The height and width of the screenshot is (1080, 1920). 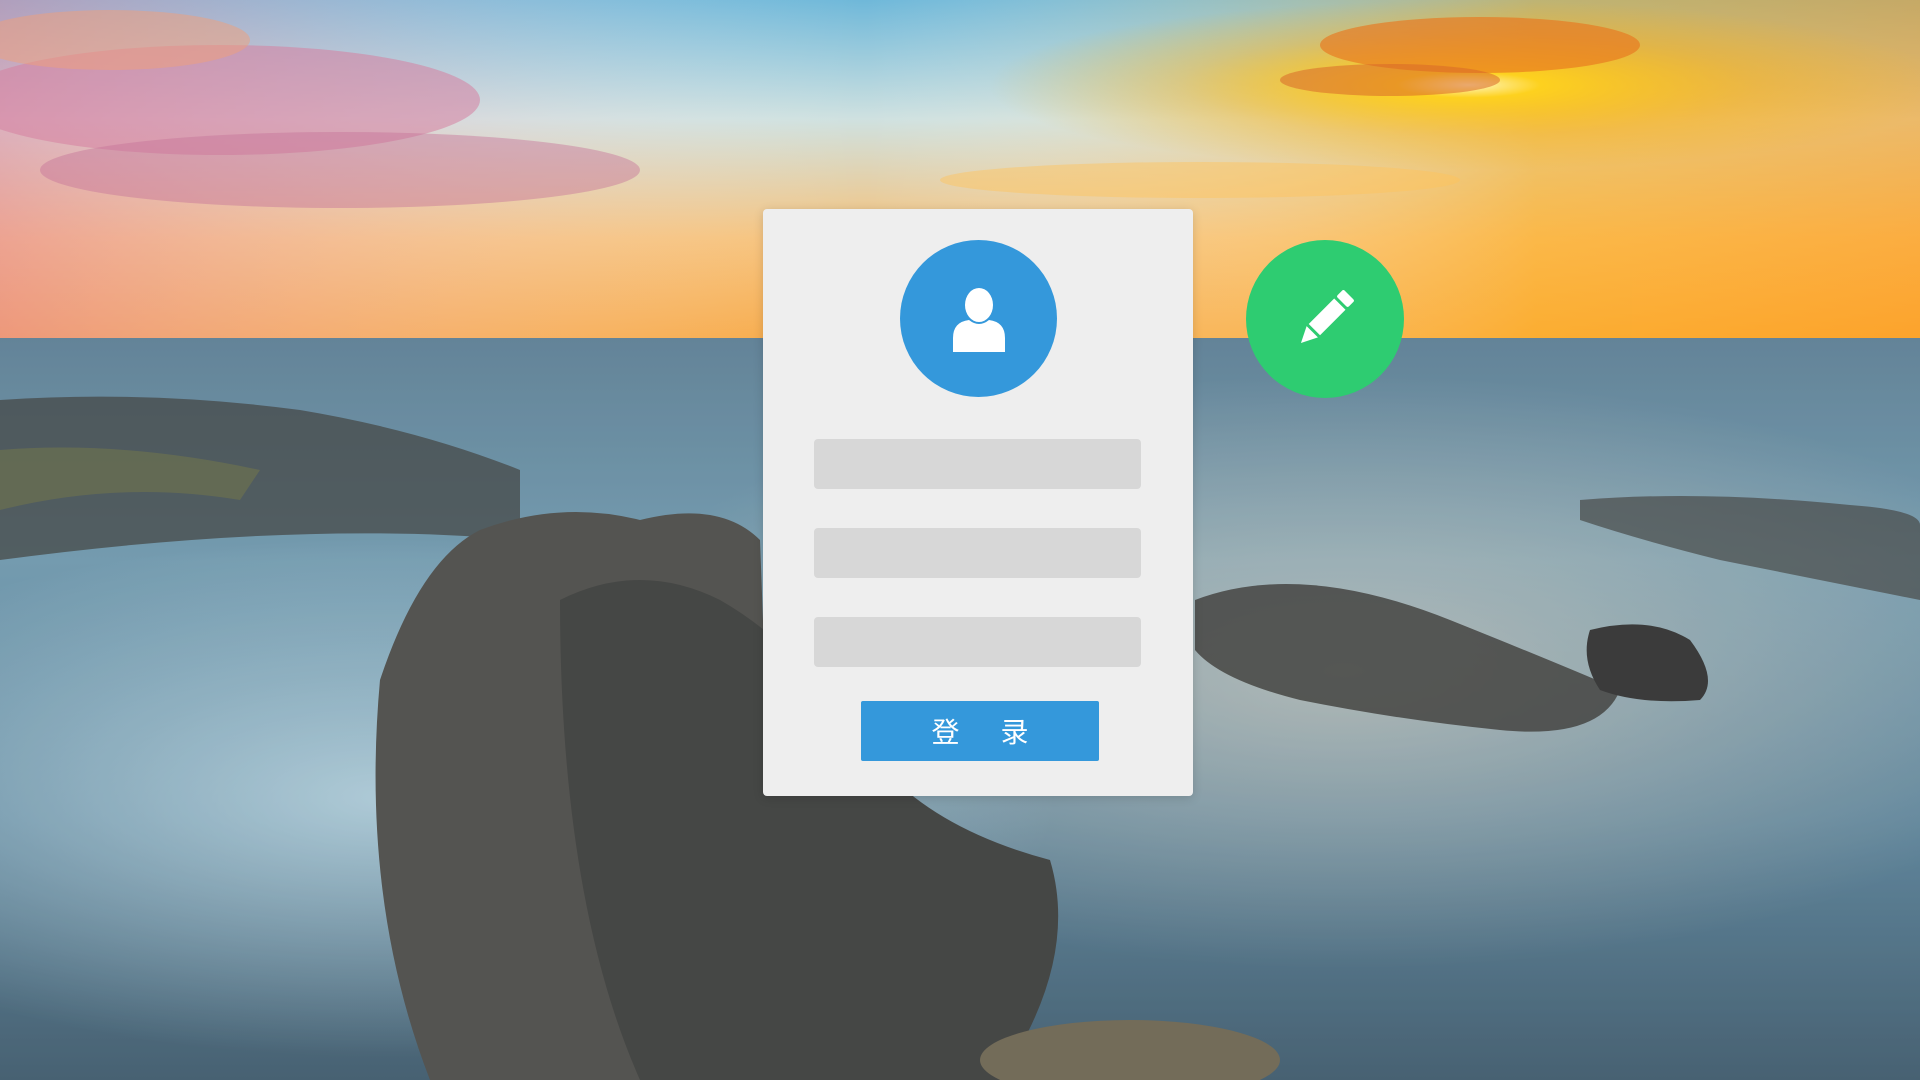 I want to click on username-field, so click(x=977, y=464).